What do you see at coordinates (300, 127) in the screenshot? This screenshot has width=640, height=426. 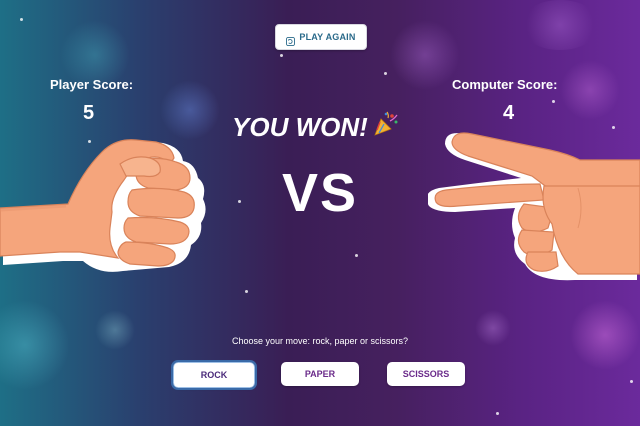 I see `result-text: YOU WON!` at bounding box center [300, 127].